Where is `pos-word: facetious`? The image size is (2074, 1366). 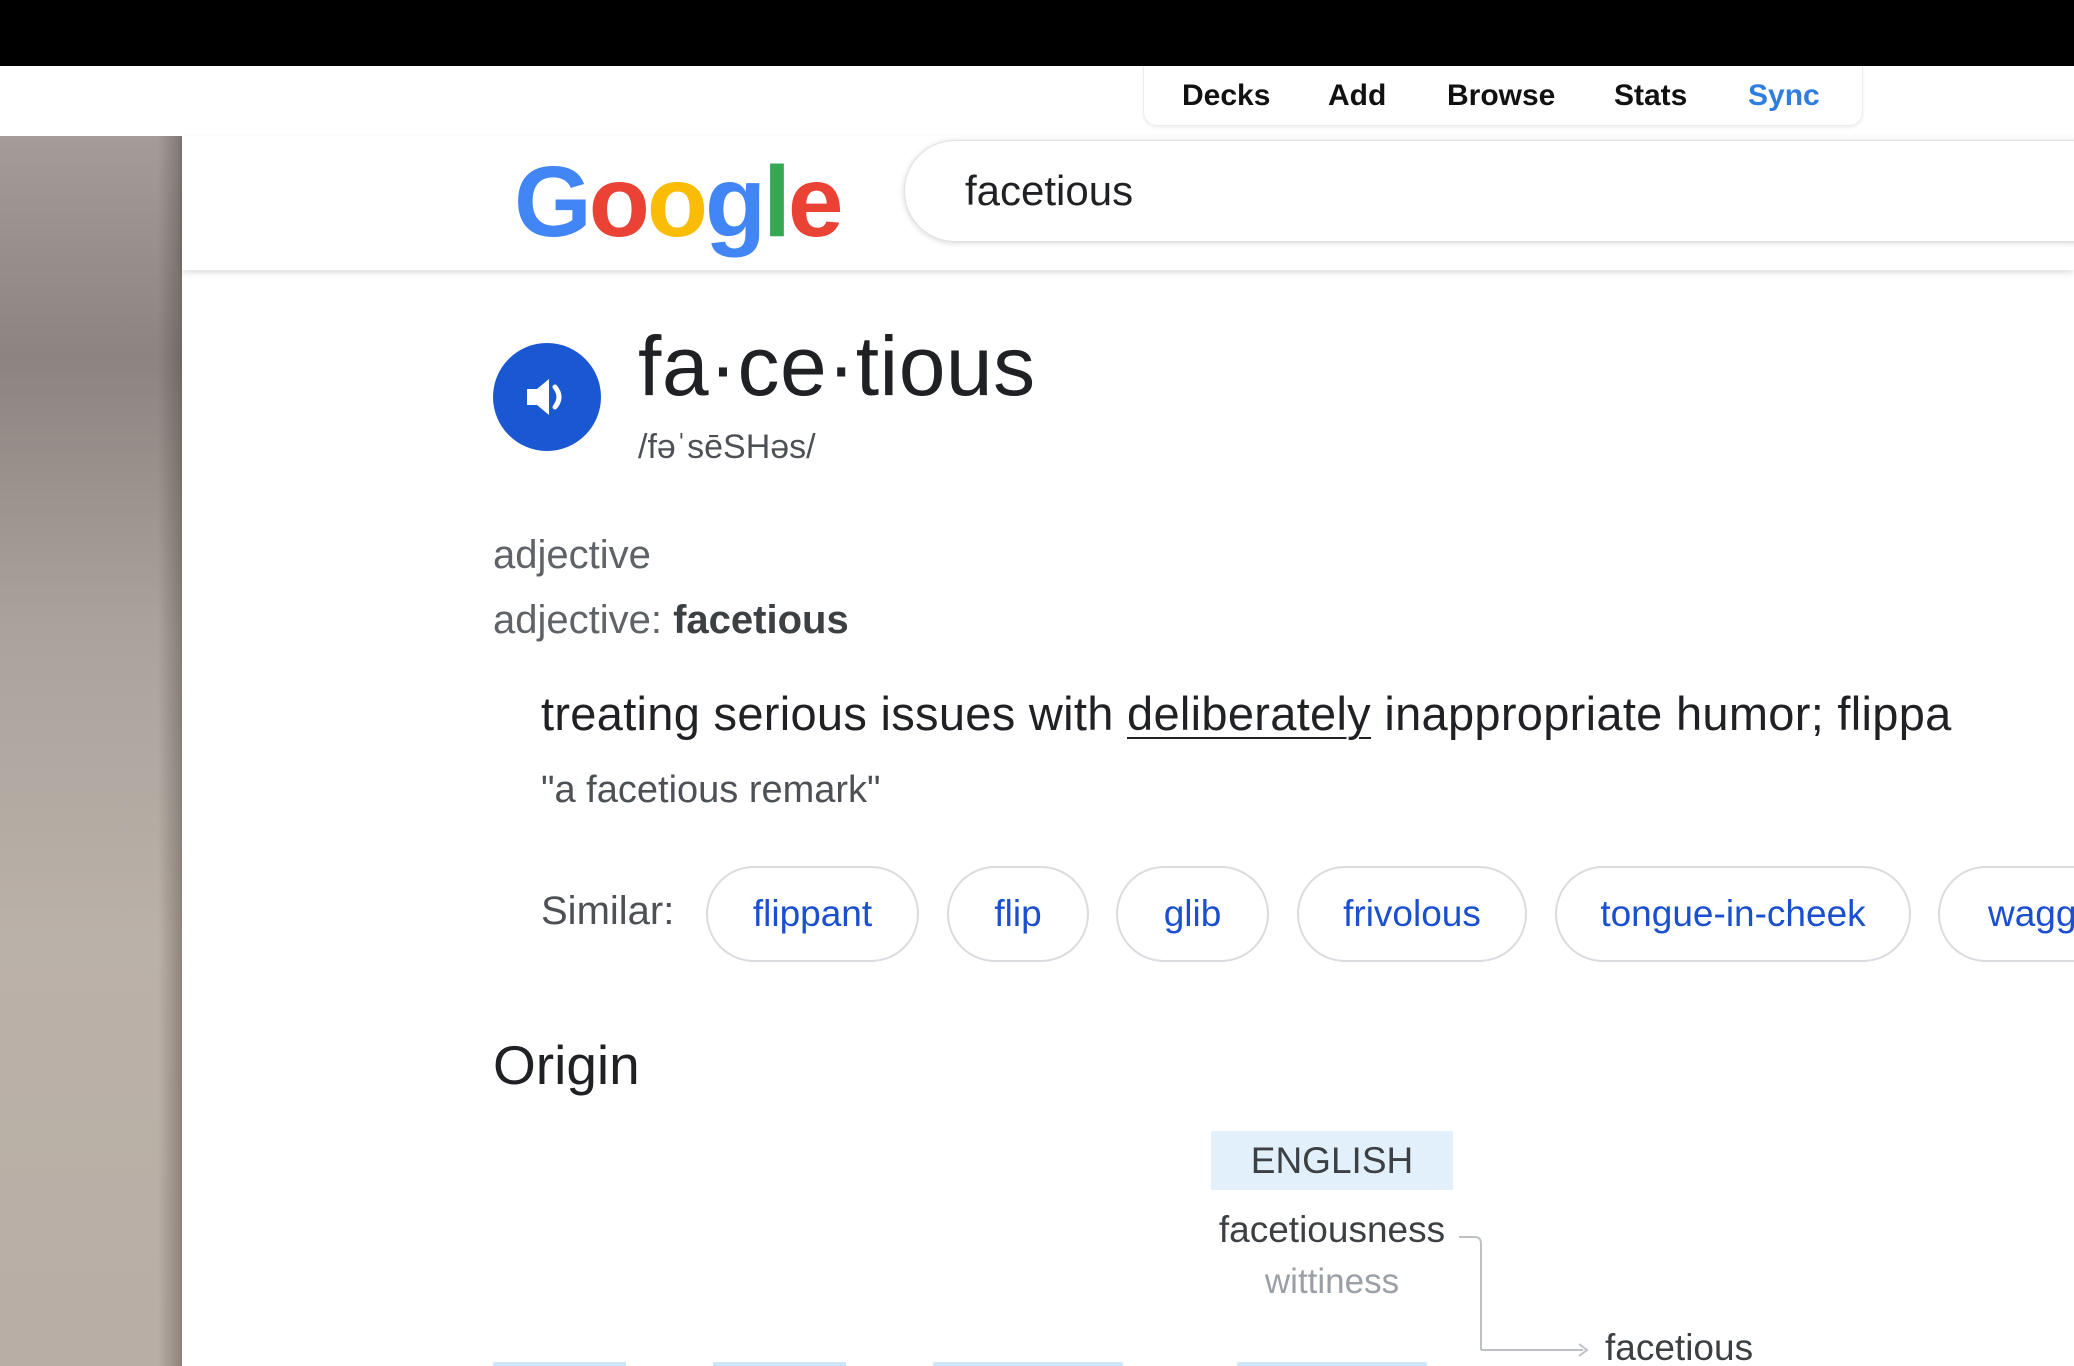
pos-word: facetious is located at coordinates (761, 620).